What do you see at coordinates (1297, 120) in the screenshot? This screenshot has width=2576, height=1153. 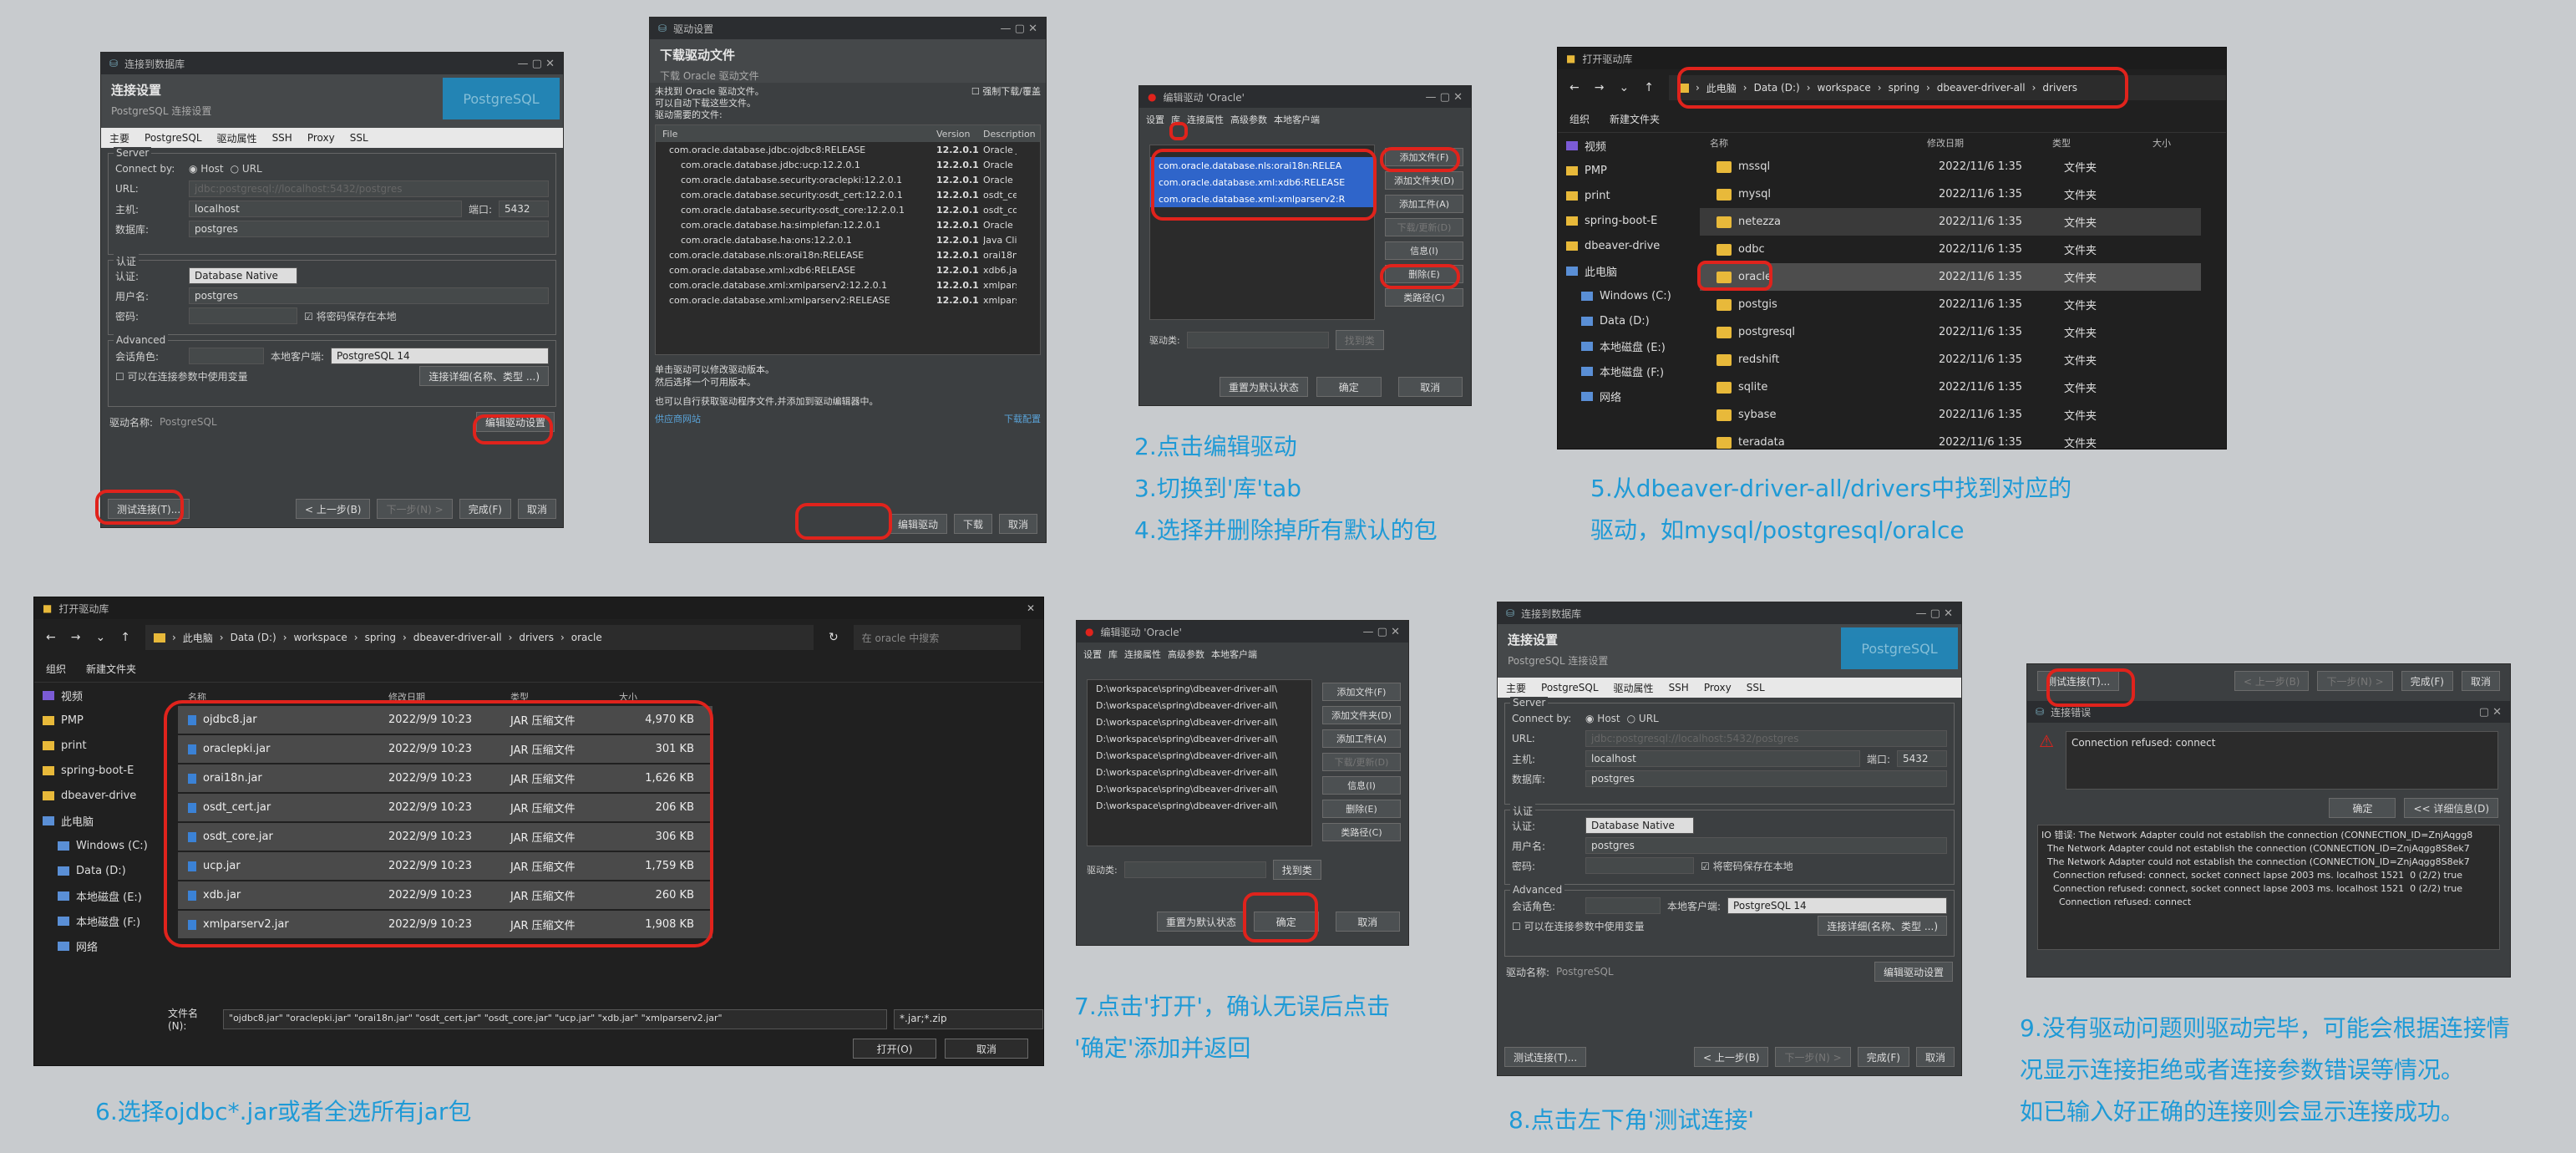 I see `tab-local-client: 本地客户端` at bounding box center [1297, 120].